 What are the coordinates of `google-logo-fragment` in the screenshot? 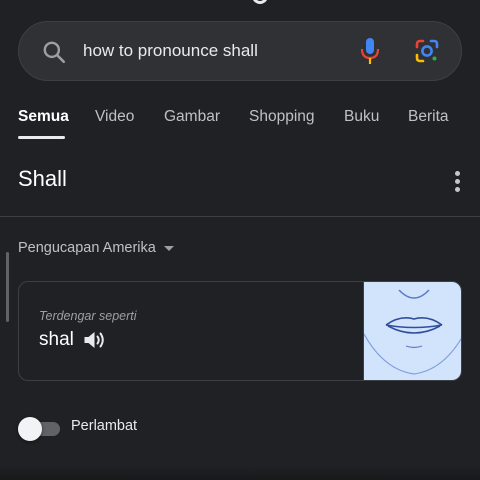 It's located at (260, 2).